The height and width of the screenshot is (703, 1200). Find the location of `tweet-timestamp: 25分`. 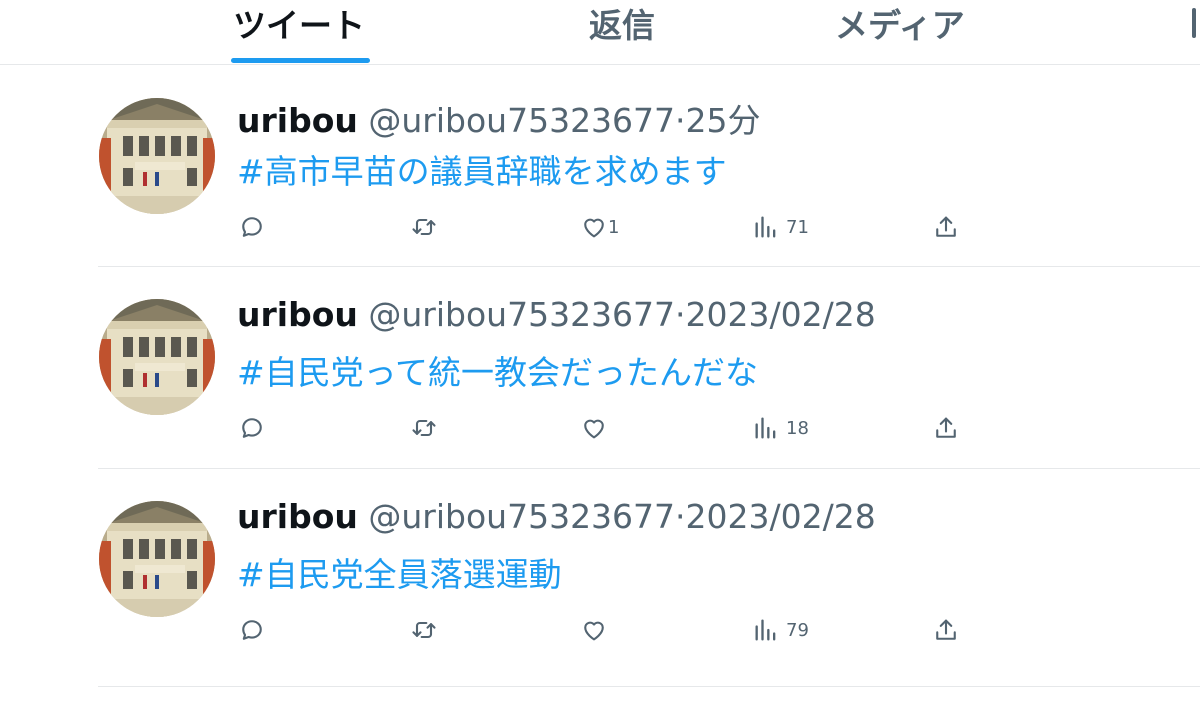

tweet-timestamp: 25分 is located at coordinates (723, 120).